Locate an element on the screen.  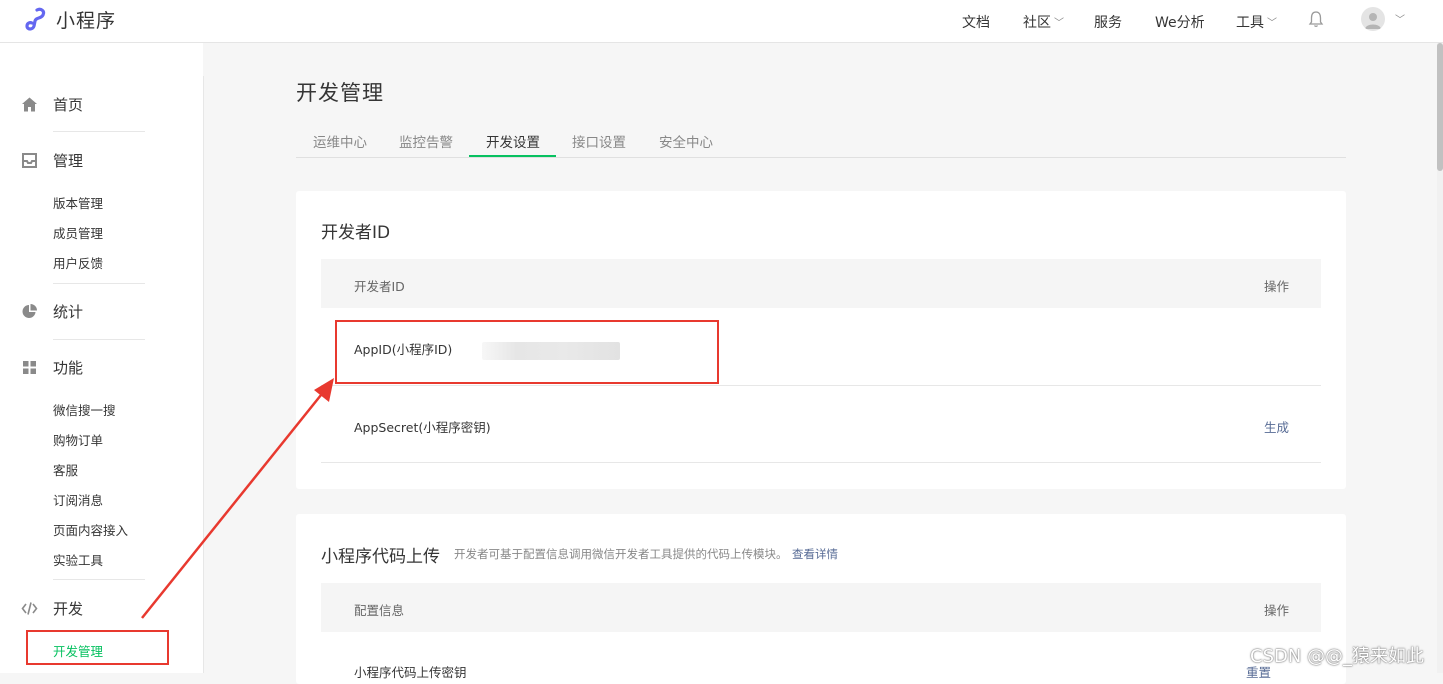
user-icon is located at coordinates (1373, 21).